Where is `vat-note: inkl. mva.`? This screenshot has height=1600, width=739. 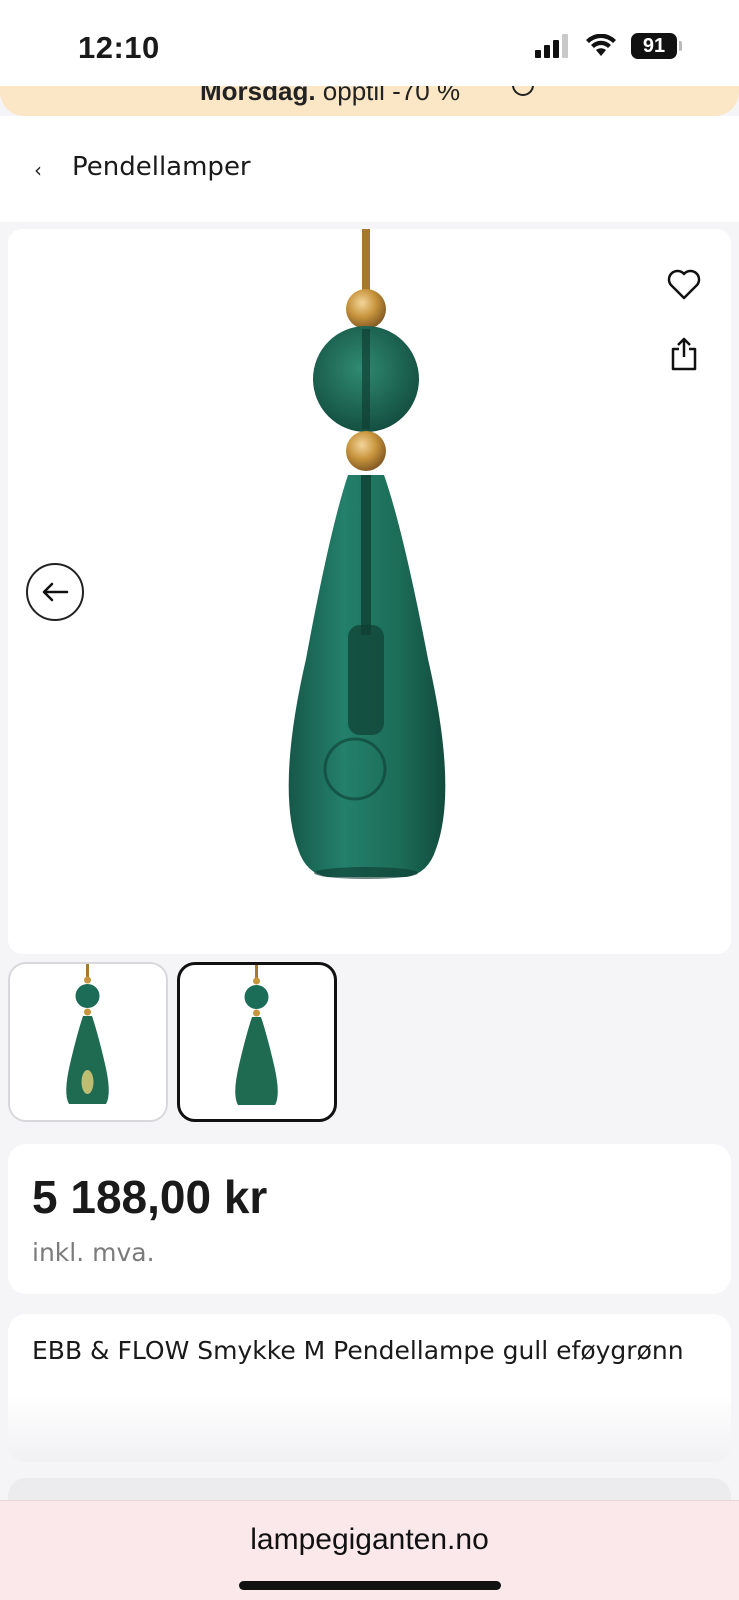
vat-note: inkl. mva. is located at coordinates (93, 1252).